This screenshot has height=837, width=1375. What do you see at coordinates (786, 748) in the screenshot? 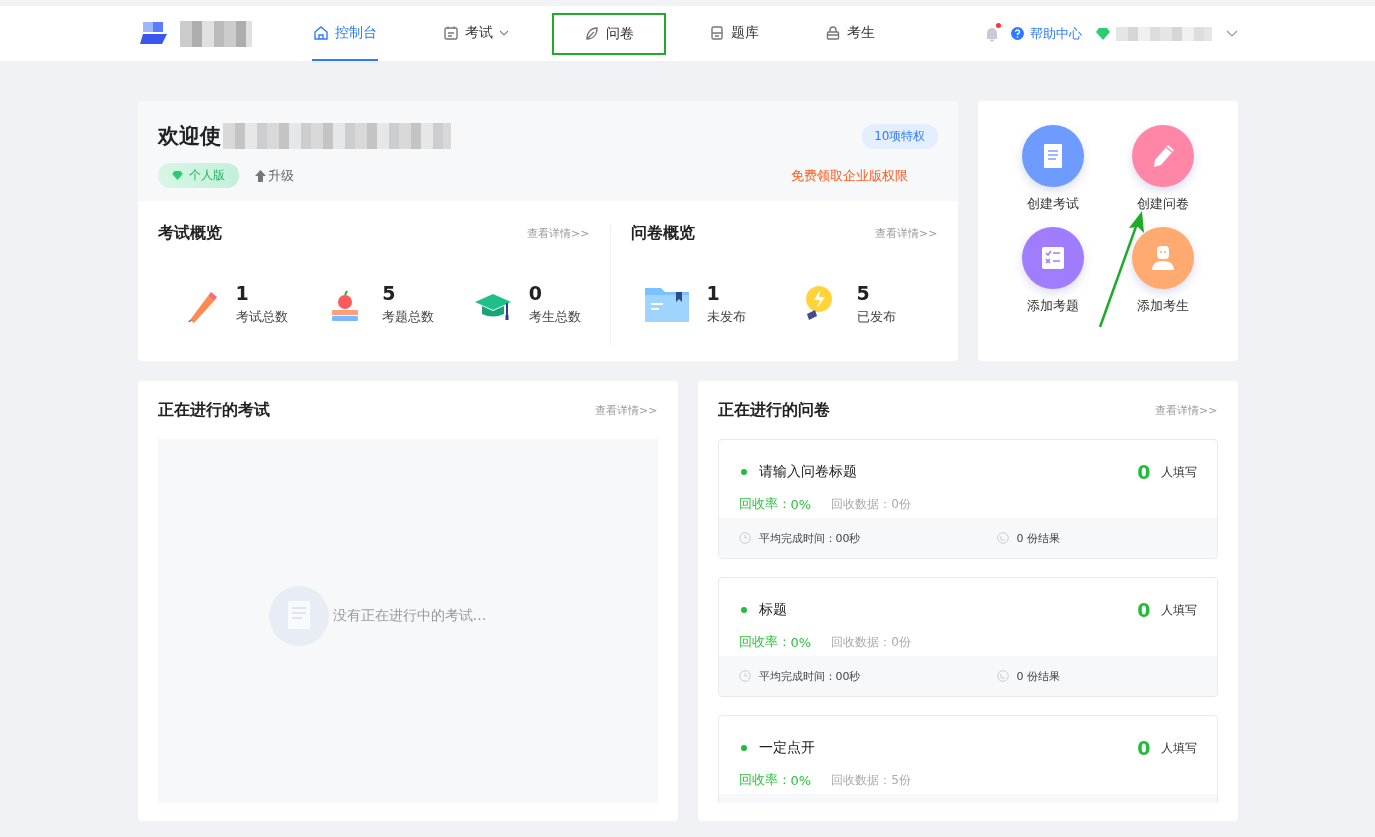
I see `survey-title: 一定点开` at bounding box center [786, 748].